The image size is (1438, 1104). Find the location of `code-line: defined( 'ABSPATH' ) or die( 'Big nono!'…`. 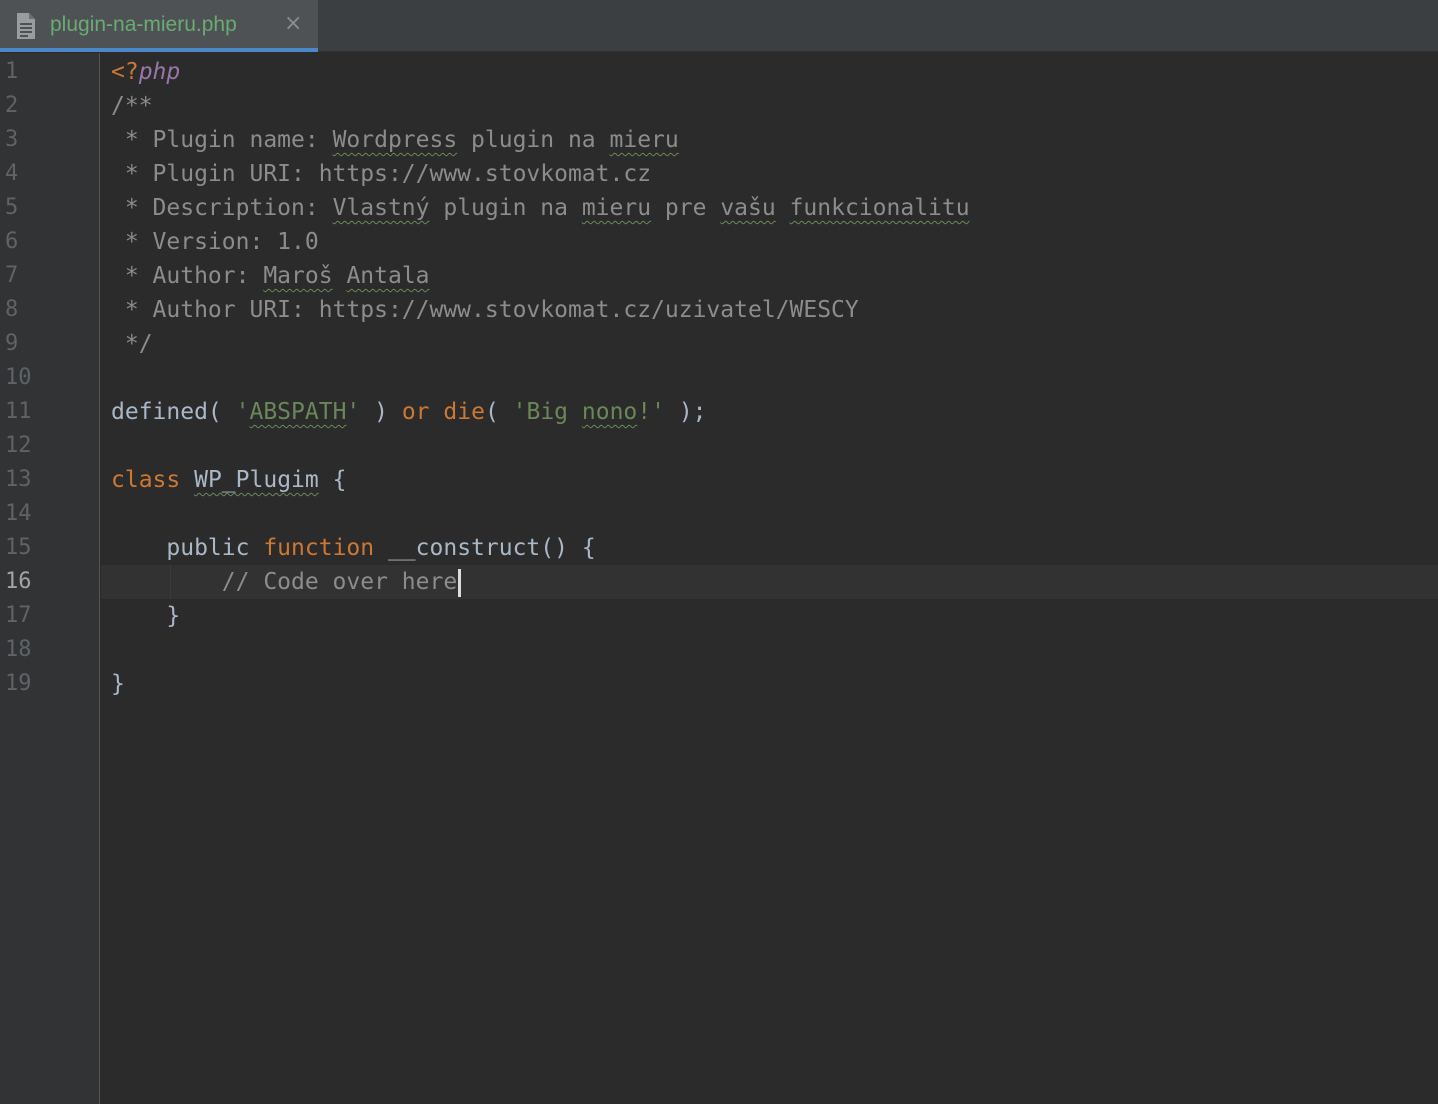

code-line: defined( 'ABSPATH' ) or die( 'Big nono!'… is located at coordinates (769, 412).